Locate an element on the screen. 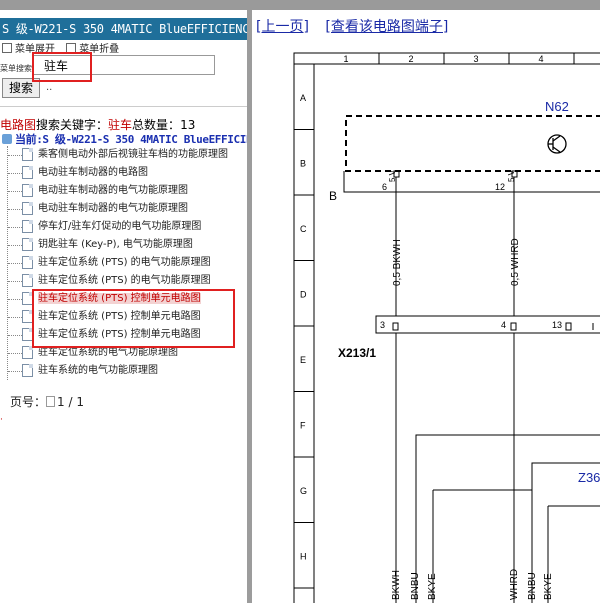 The width and height of the screenshot is (600, 603). tree-item: 乘客侧电动外部后视镜驻车档的功能原理图 is located at coordinates (127, 155).